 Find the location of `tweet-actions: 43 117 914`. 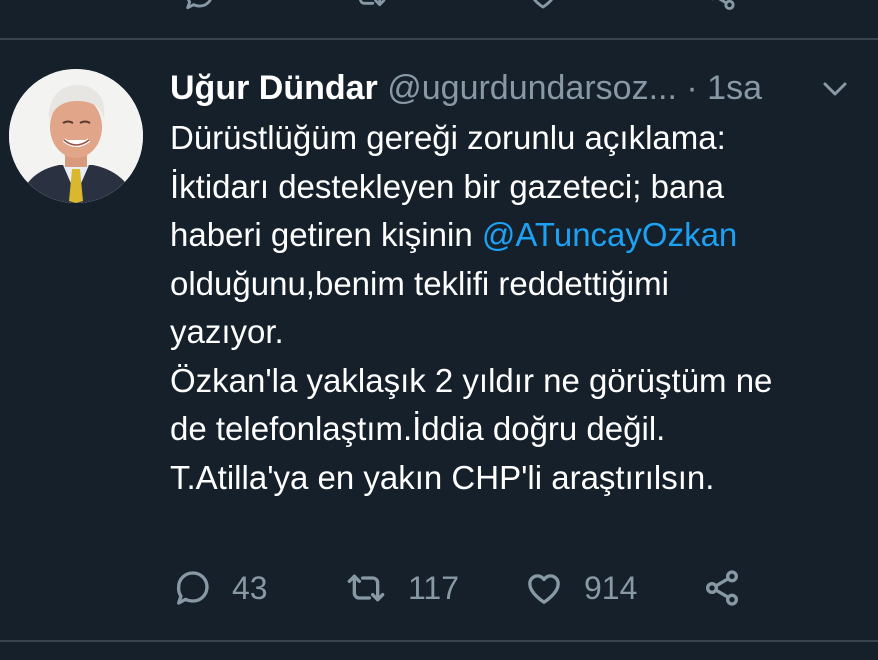

tweet-actions: 43 117 914 is located at coordinates (490, 588).